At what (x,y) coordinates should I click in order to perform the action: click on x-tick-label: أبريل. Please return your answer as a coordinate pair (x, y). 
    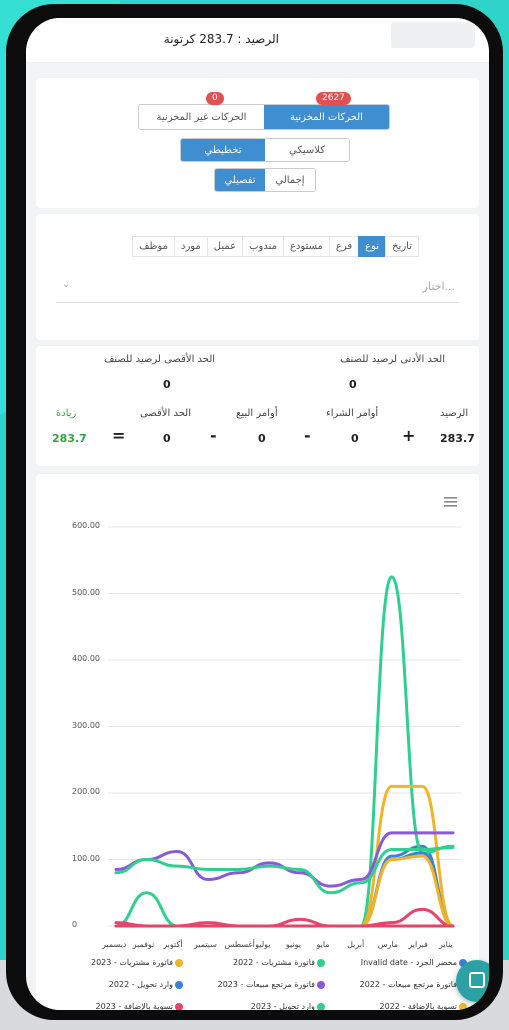
    Looking at the image, I should click on (356, 944).